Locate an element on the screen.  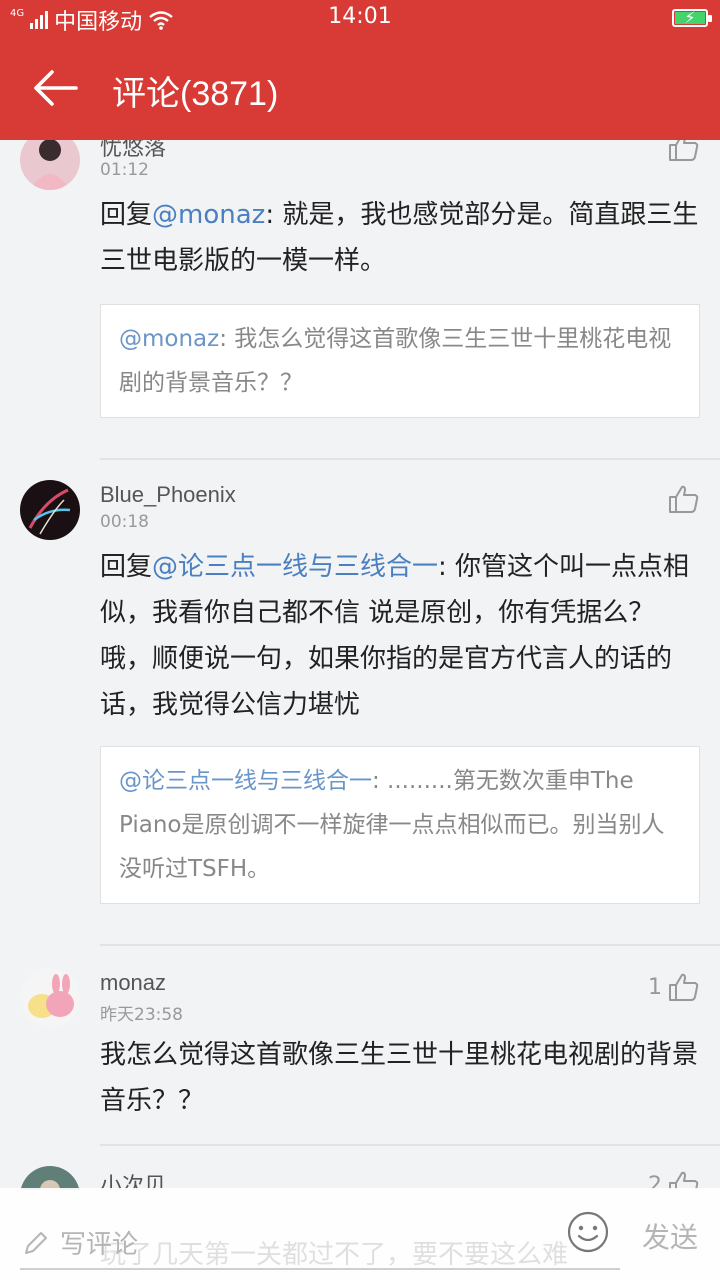
send-button: 发送 is located at coordinates (670, 1236).